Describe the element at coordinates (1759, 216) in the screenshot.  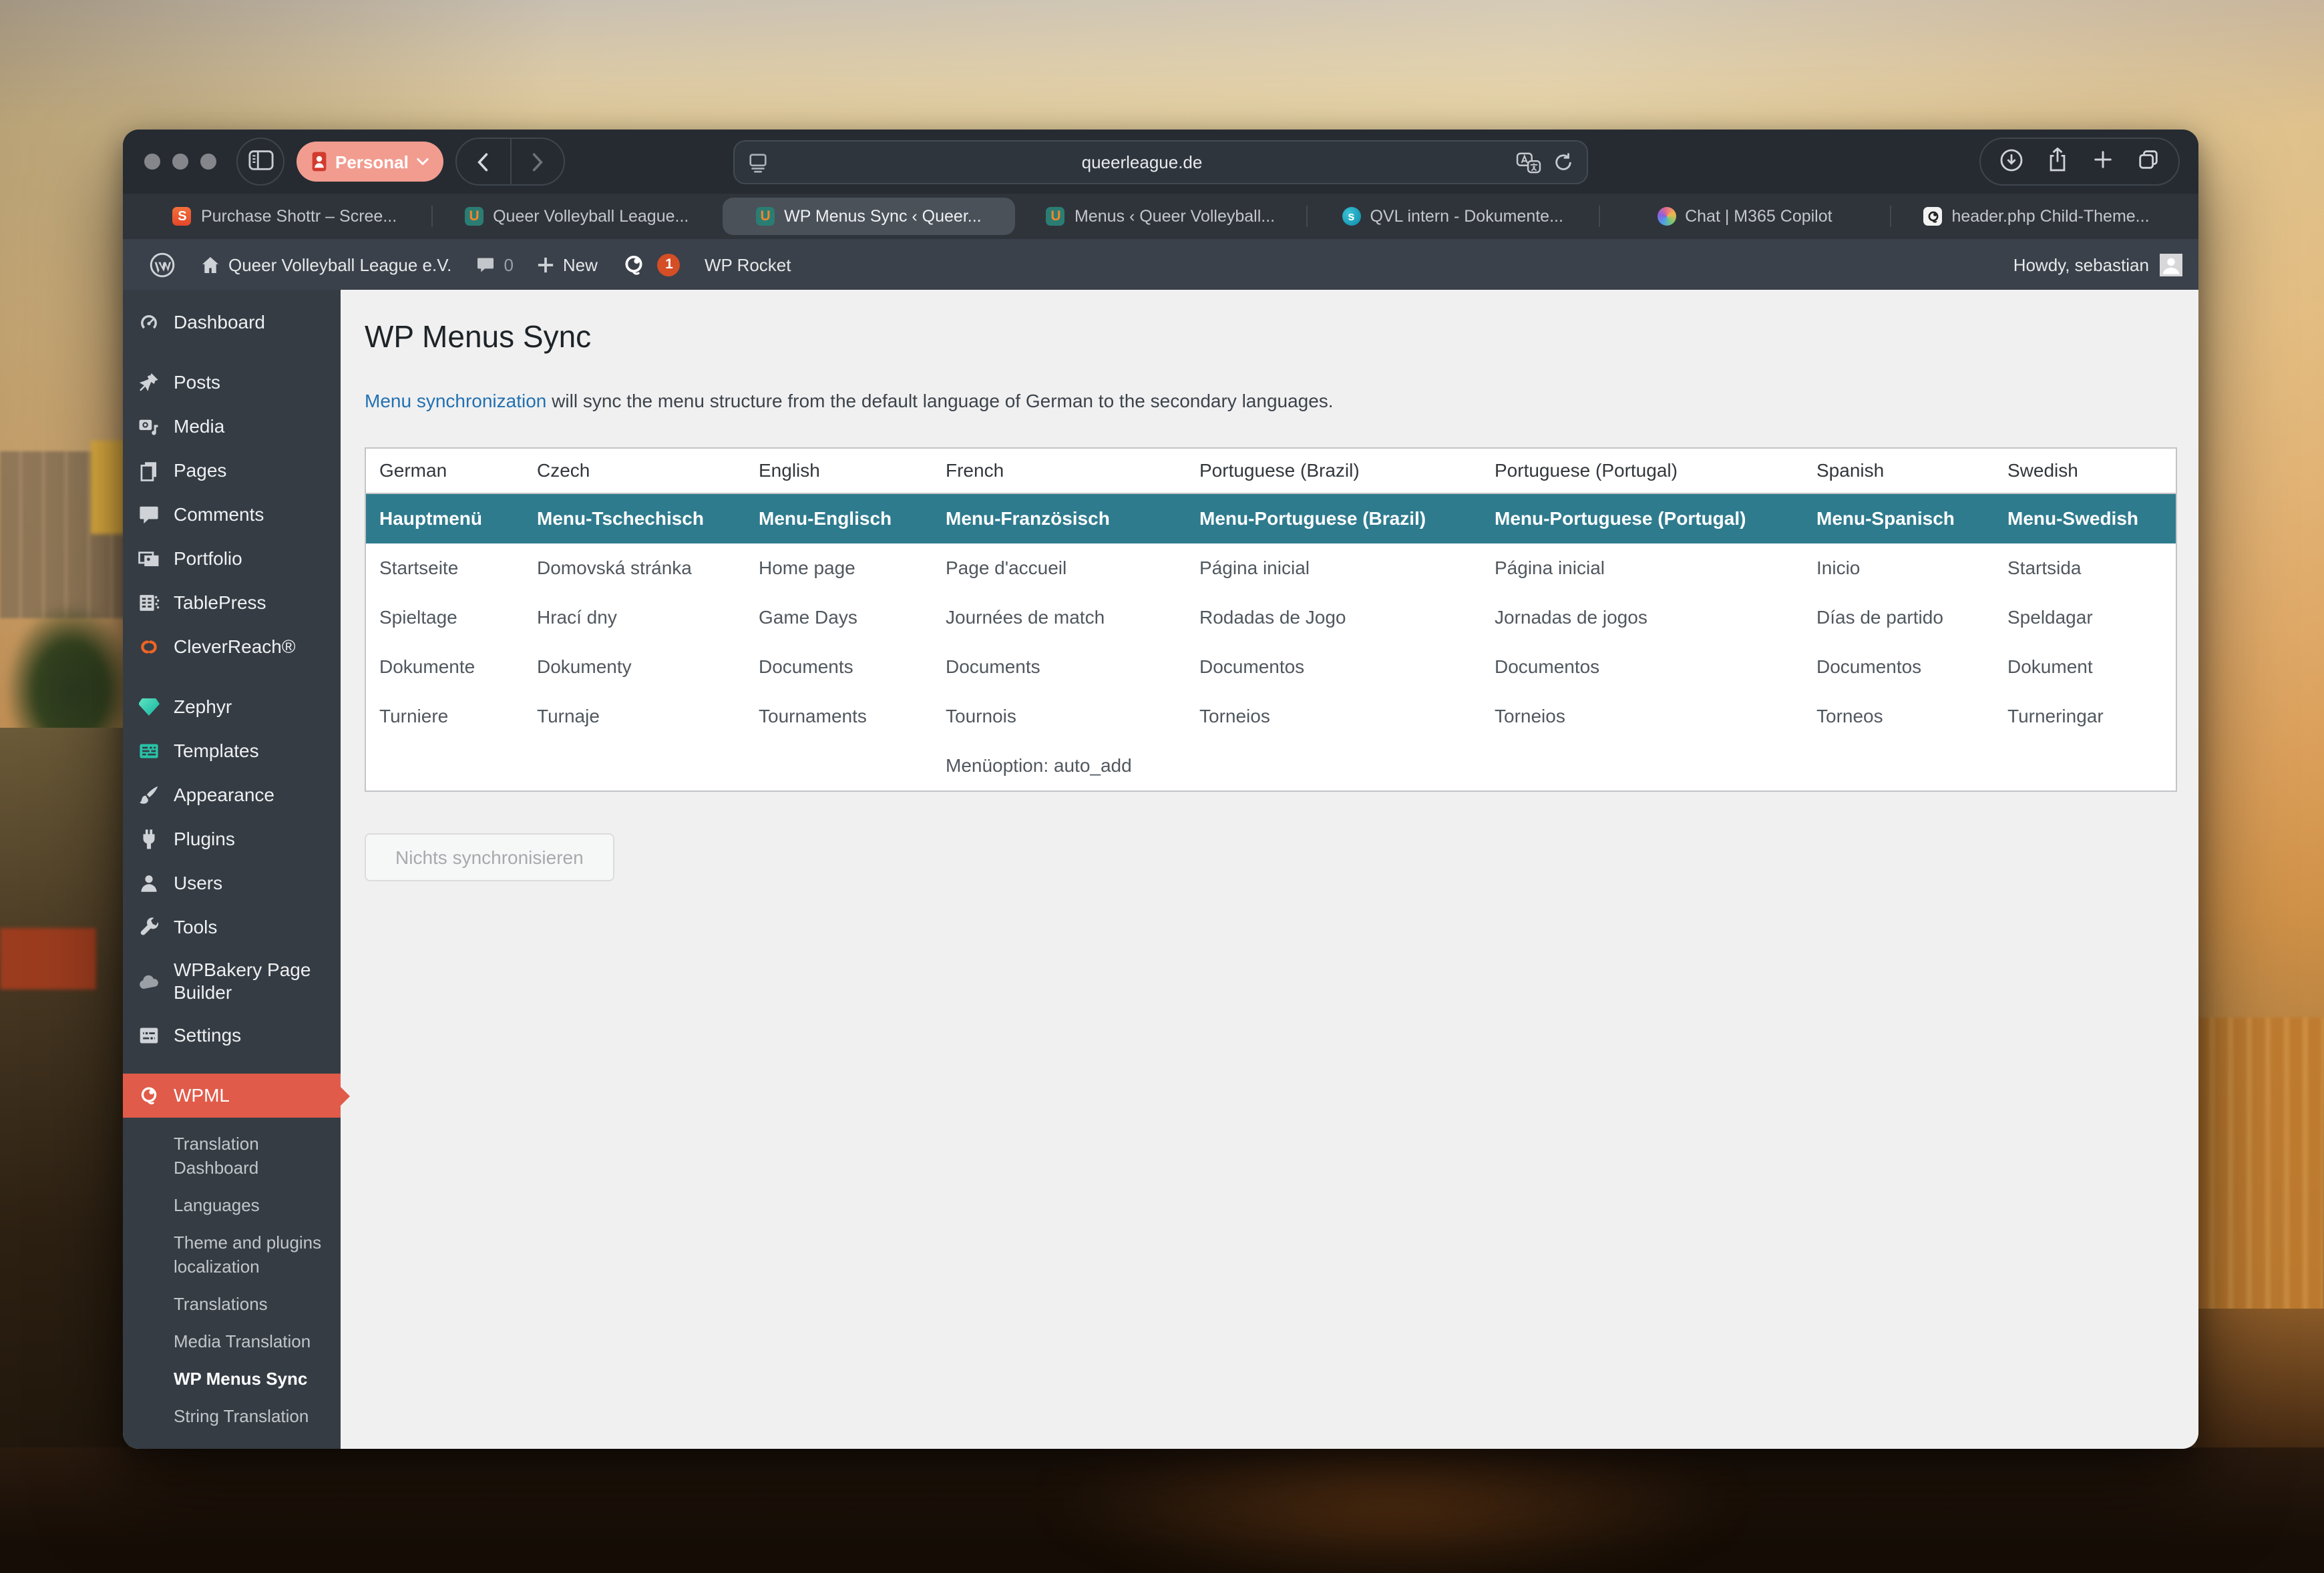
I see `tab-label: Chat | M365 Copilot` at that location.